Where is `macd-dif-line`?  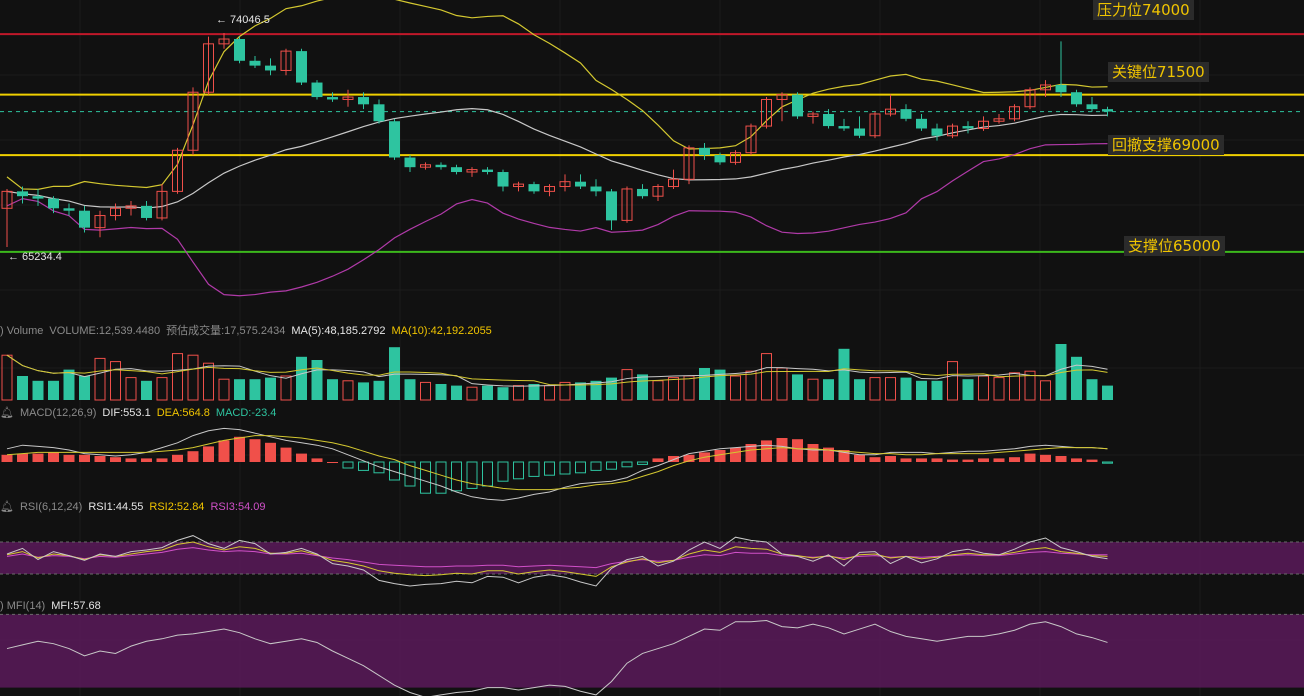
macd-dif-line is located at coordinates (557, 464).